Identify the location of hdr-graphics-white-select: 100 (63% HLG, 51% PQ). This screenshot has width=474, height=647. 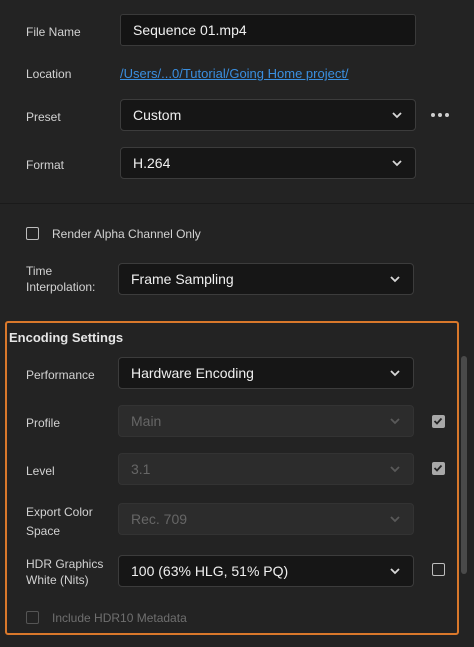
(266, 571).